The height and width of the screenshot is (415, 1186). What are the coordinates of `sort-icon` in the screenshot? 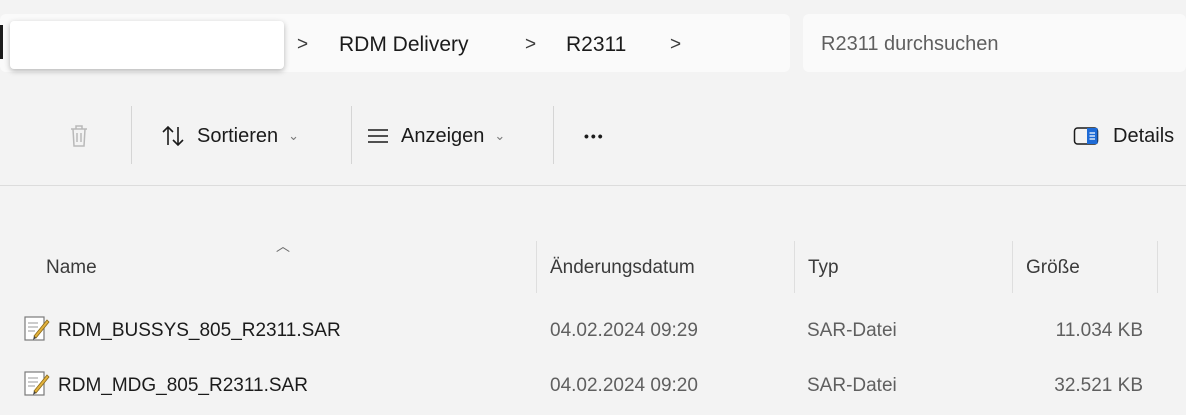 It's located at (173, 136).